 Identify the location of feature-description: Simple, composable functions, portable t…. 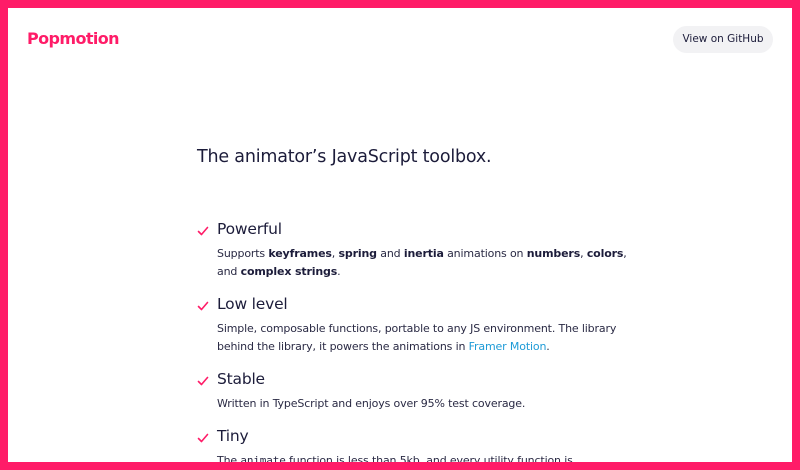
(417, 337).